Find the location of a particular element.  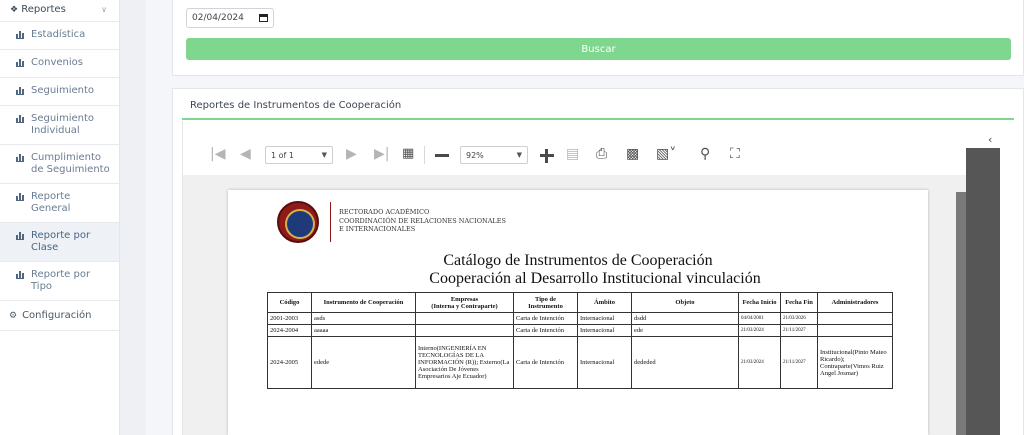

sidebar-item-reporte-por-tipo: Reporte por Tipo is located at coordinates (59, 281).